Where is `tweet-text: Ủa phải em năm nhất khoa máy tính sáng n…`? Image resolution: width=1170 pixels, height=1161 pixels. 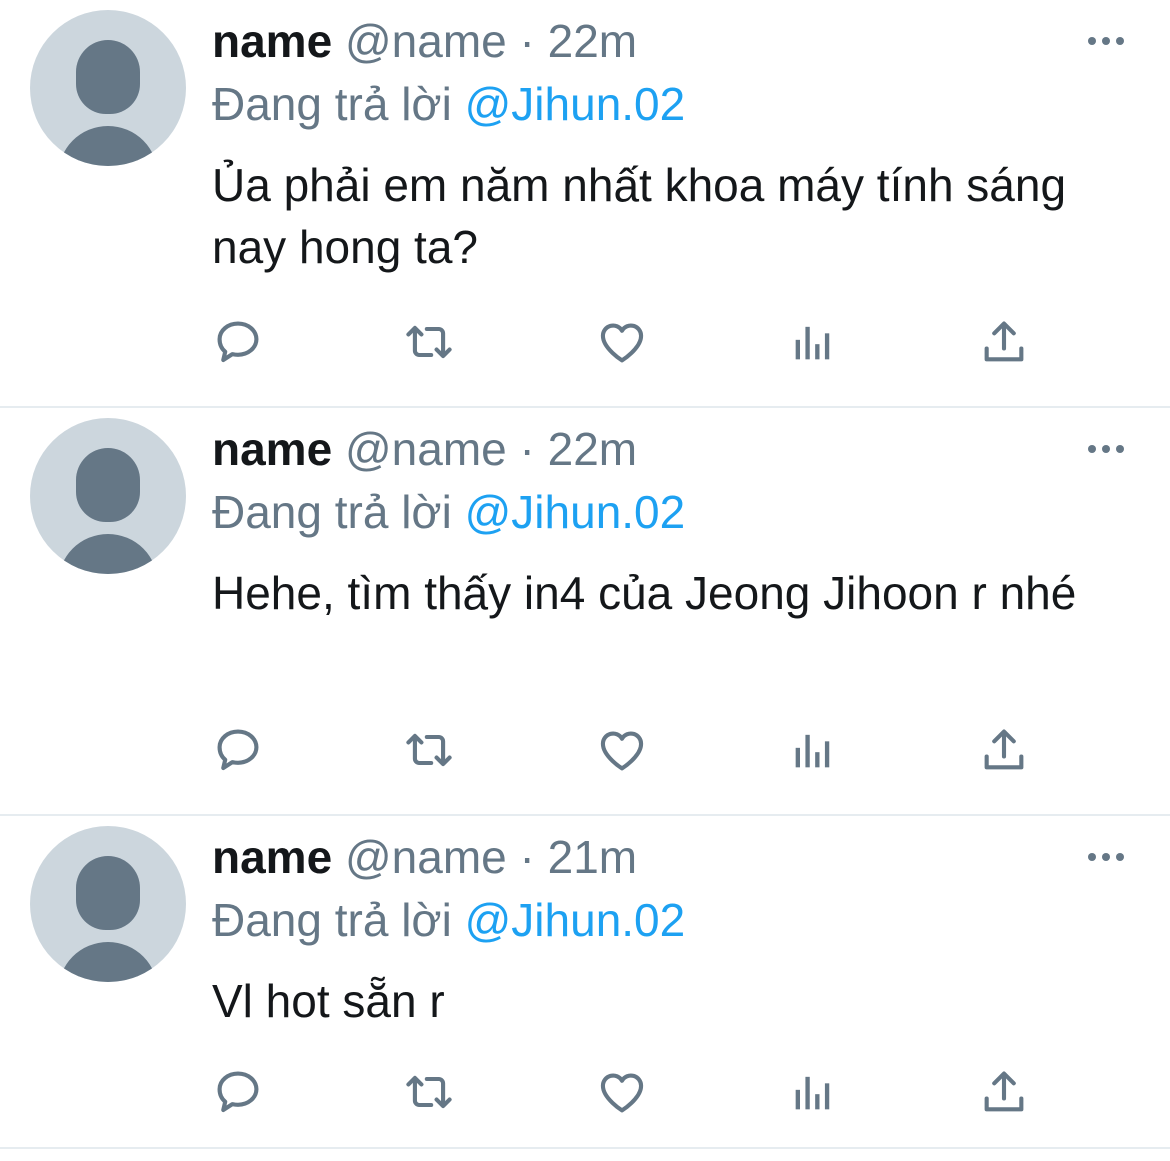
tweet-text: Ủa phải em năm nhất khoa máy tính sáng n… is located at coordinates (639, 216).